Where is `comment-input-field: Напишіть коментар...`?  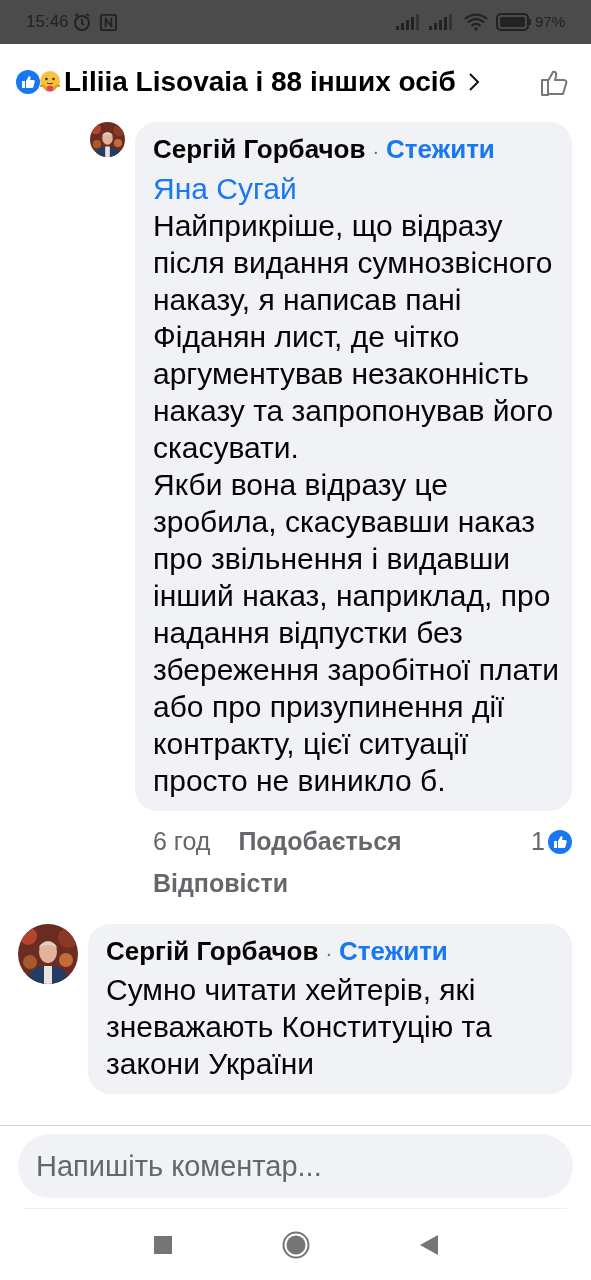 comment-input-field: Напишіть коментар... is located at coordinates (295, 1166).